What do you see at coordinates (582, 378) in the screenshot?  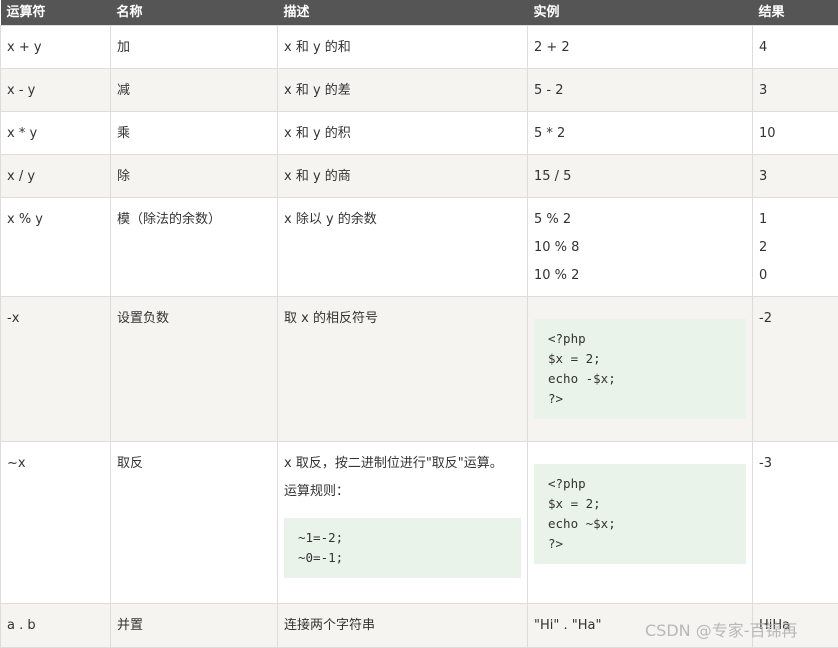 I see `code-line: echo -$x;` at bounding box center [582, 378].